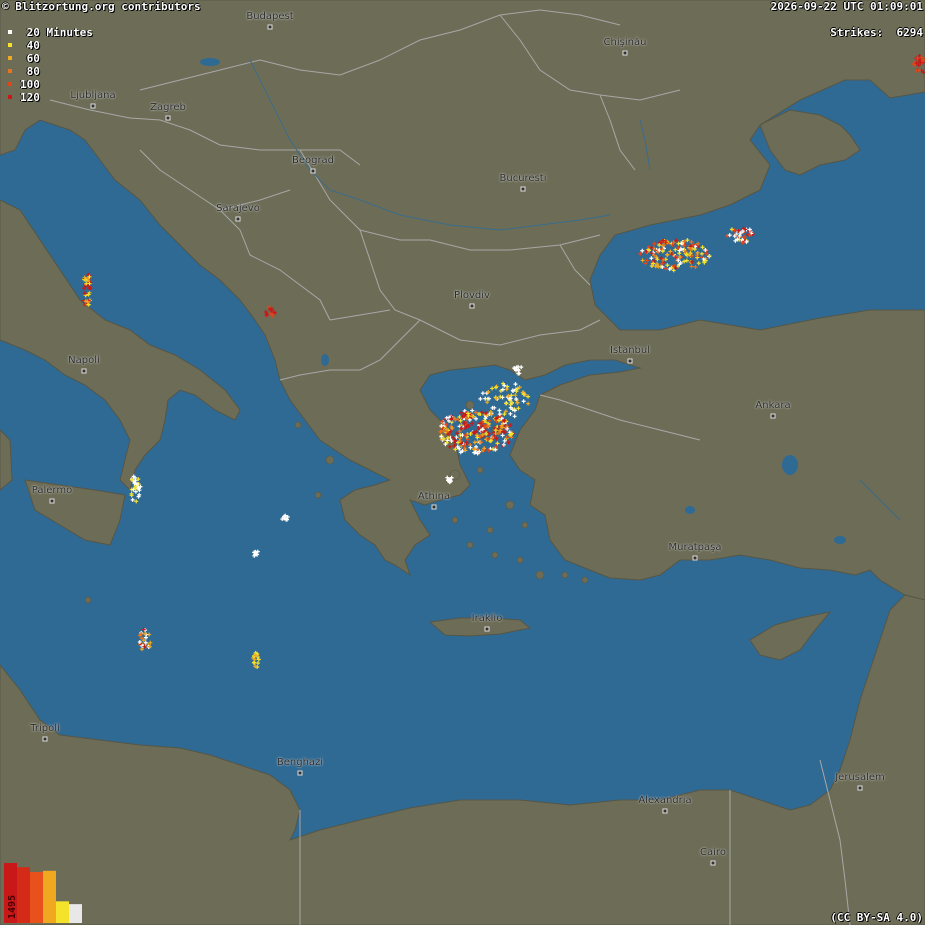 The height and width of the screenshot is (925, 925). Describe the element at coordinates (168, 107) in the screenshot. I see `city-label: Zagreb` at that location.